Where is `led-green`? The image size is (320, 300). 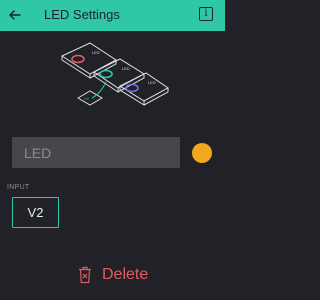
led-green is located at coordinates (106, 74).